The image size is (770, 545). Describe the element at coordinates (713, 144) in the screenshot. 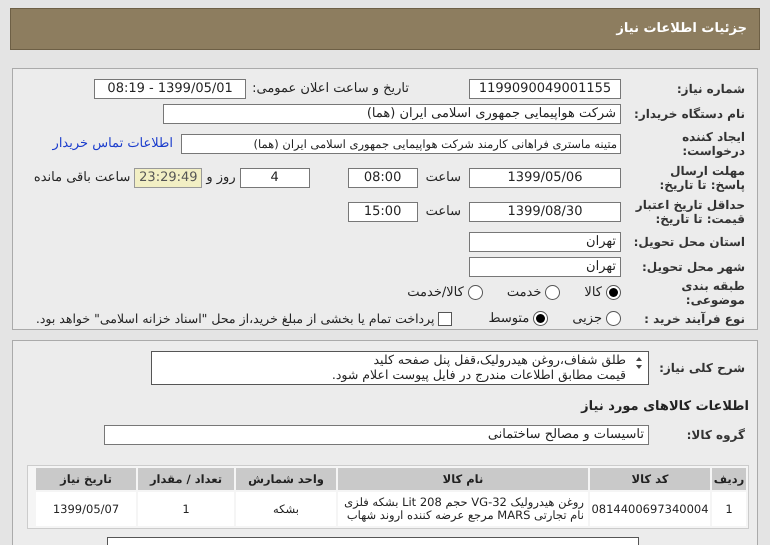

I see `field-label: ایجاد کننده درخواست:` at that location.